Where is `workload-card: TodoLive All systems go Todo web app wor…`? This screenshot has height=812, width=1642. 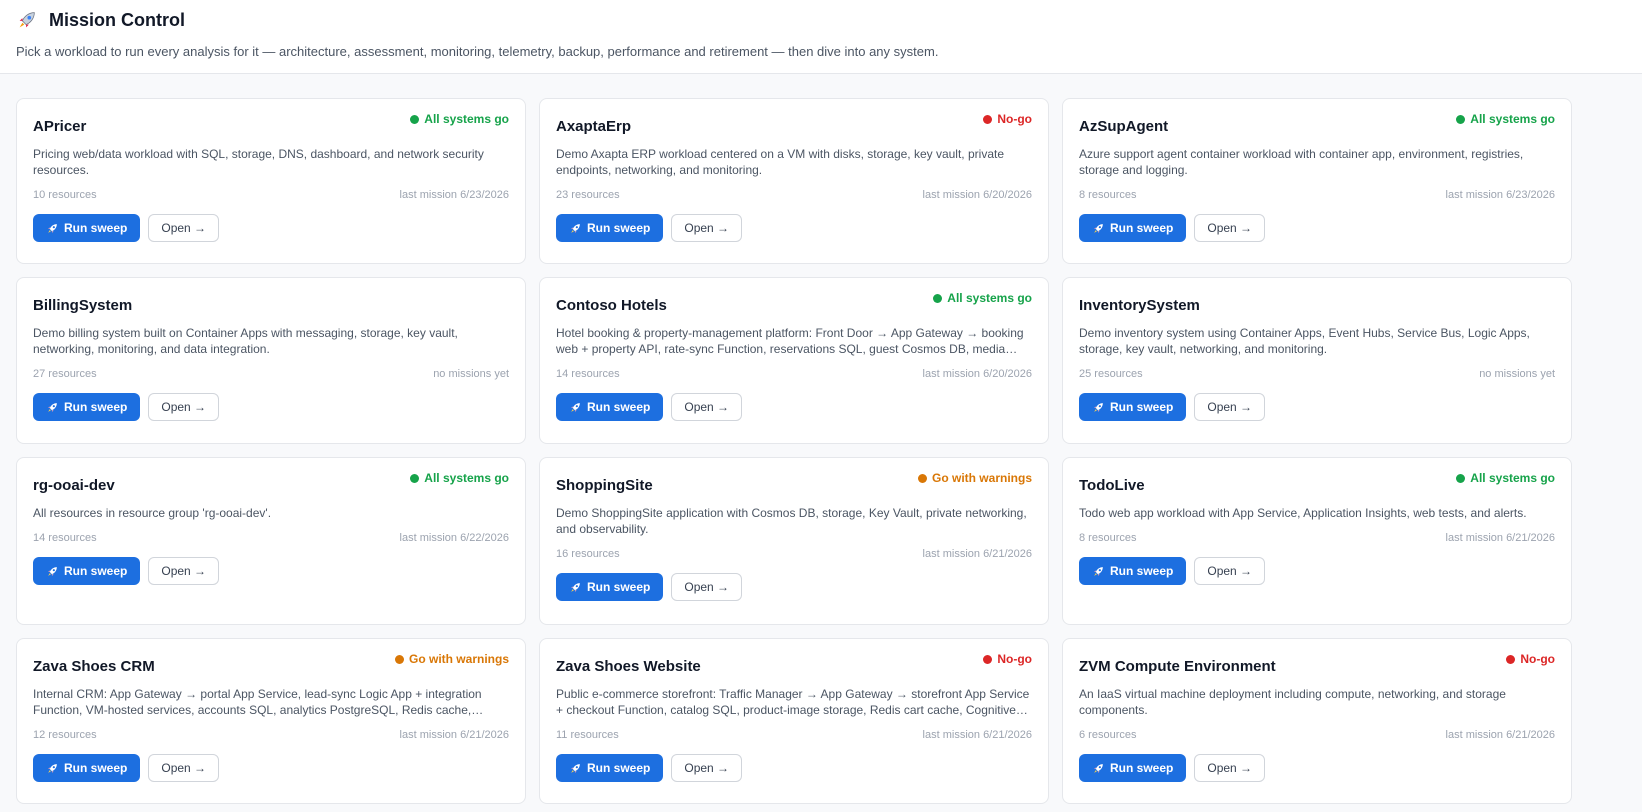 workload-card: TodoLive All systems go Todo web app wor… is located at coordinates (1317, 541).